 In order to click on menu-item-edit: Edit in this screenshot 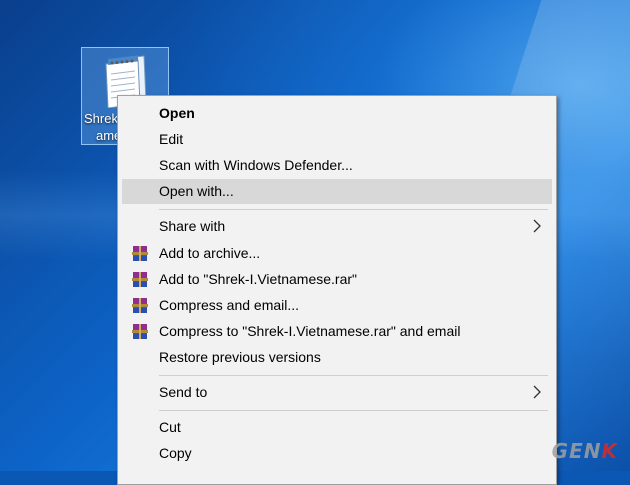, I will do `click(337, 139)`.